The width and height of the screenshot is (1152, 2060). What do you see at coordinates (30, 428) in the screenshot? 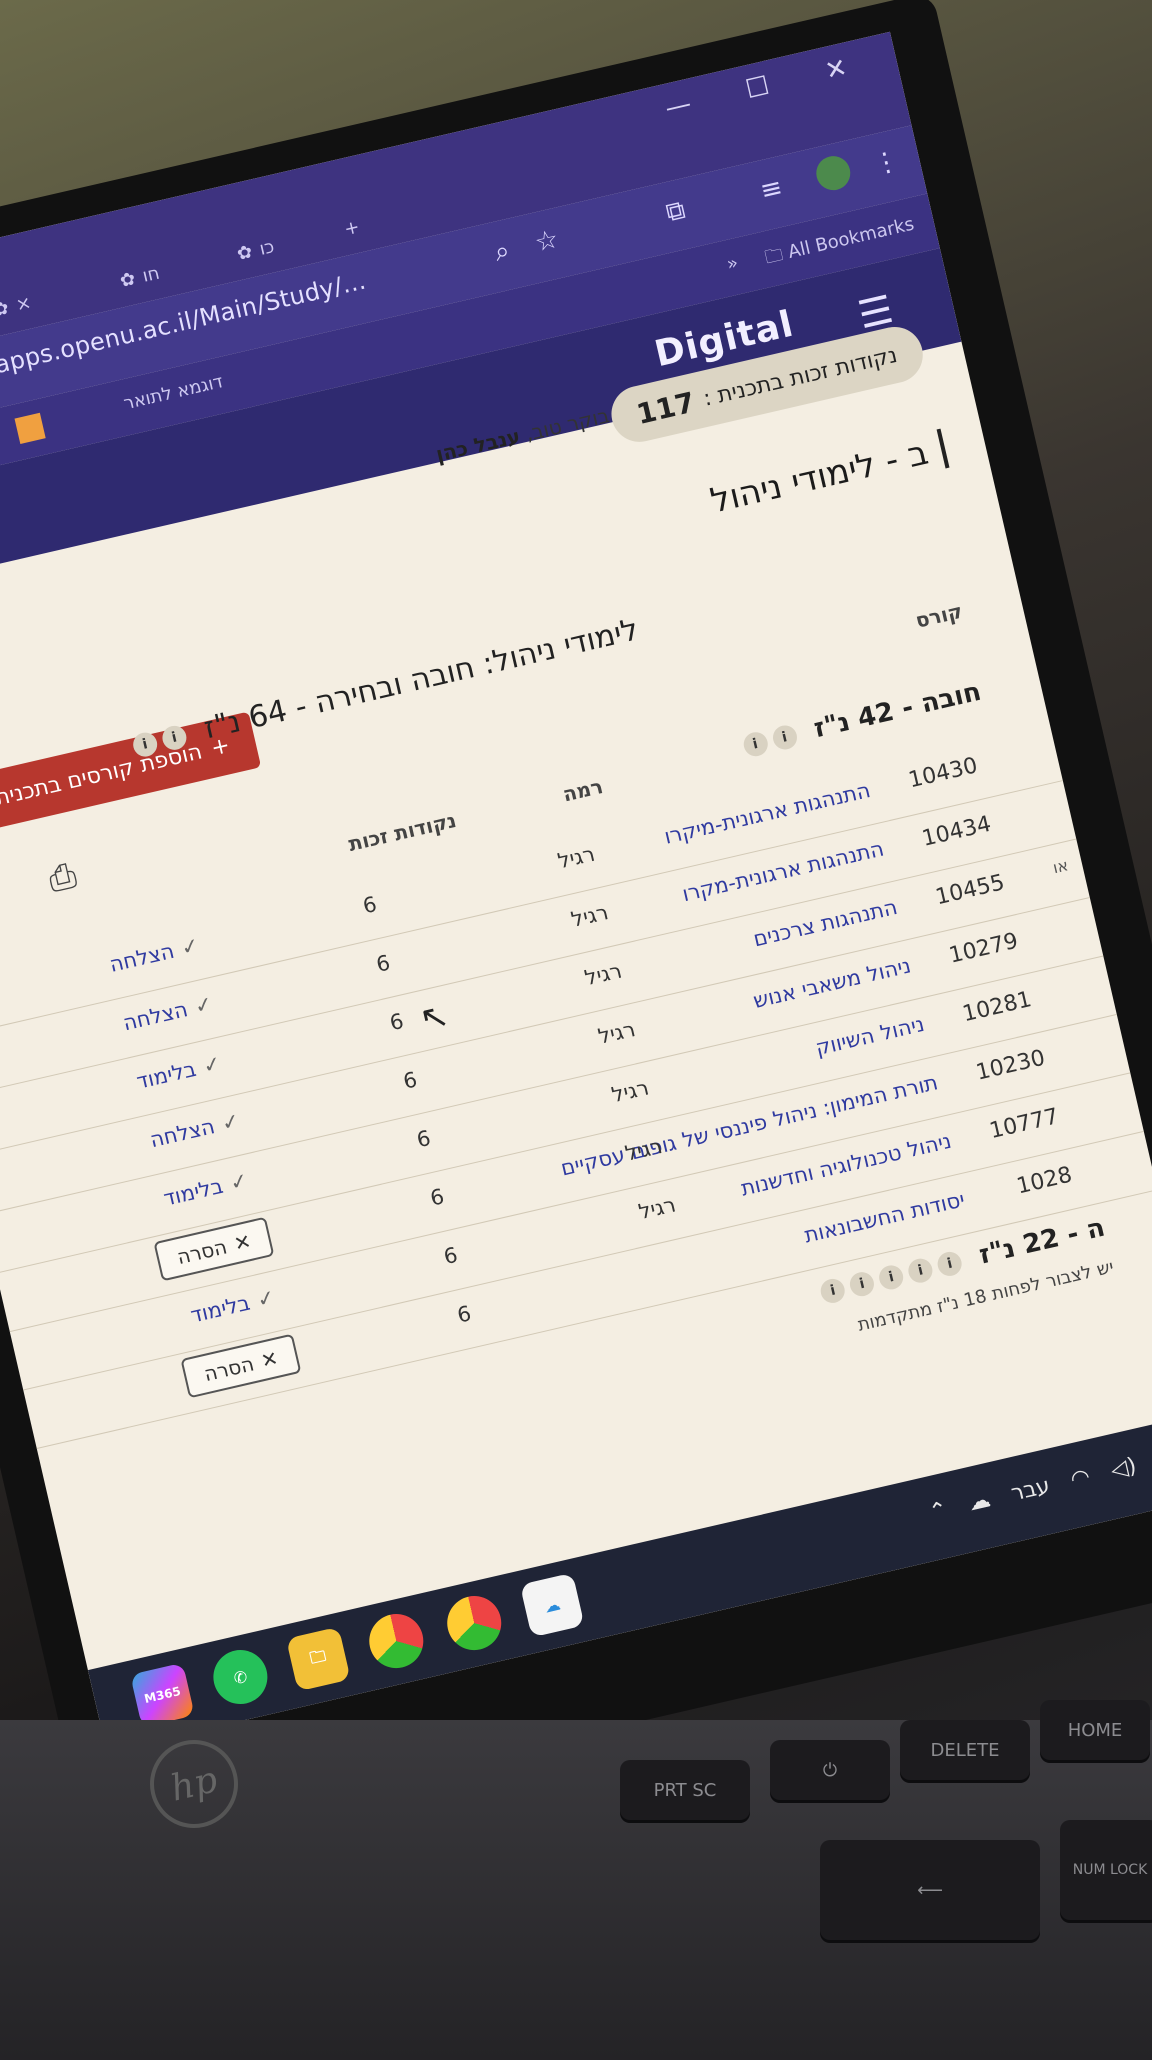
I see `bookmark-icon` at bounding box center [30, 428].